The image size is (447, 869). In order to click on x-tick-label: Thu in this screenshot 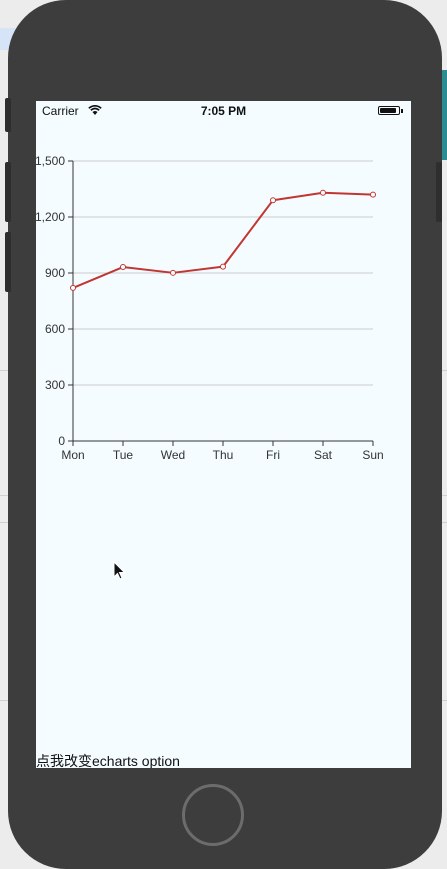, I will do `click(223, 455)`.